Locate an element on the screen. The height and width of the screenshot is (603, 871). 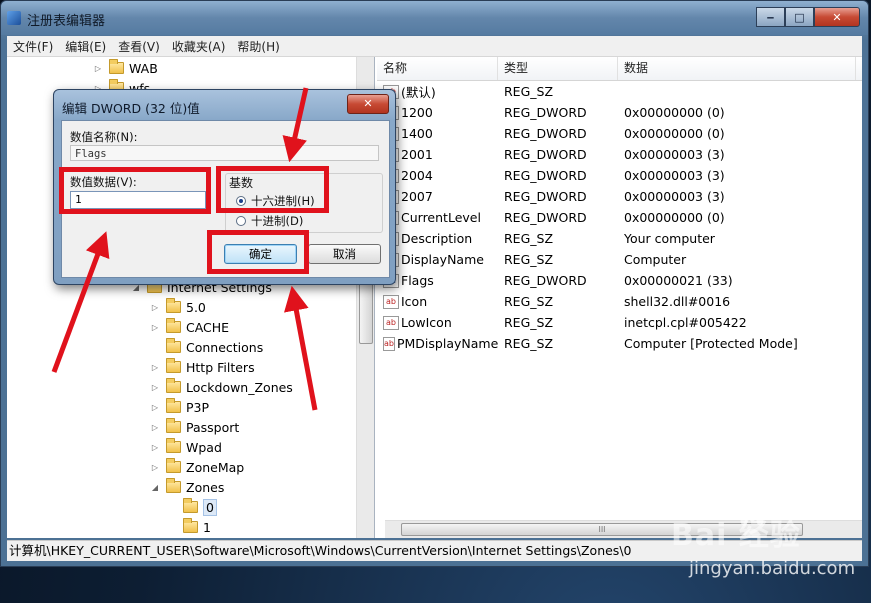
arrow-to-ok is located at coordinates (301, 348).